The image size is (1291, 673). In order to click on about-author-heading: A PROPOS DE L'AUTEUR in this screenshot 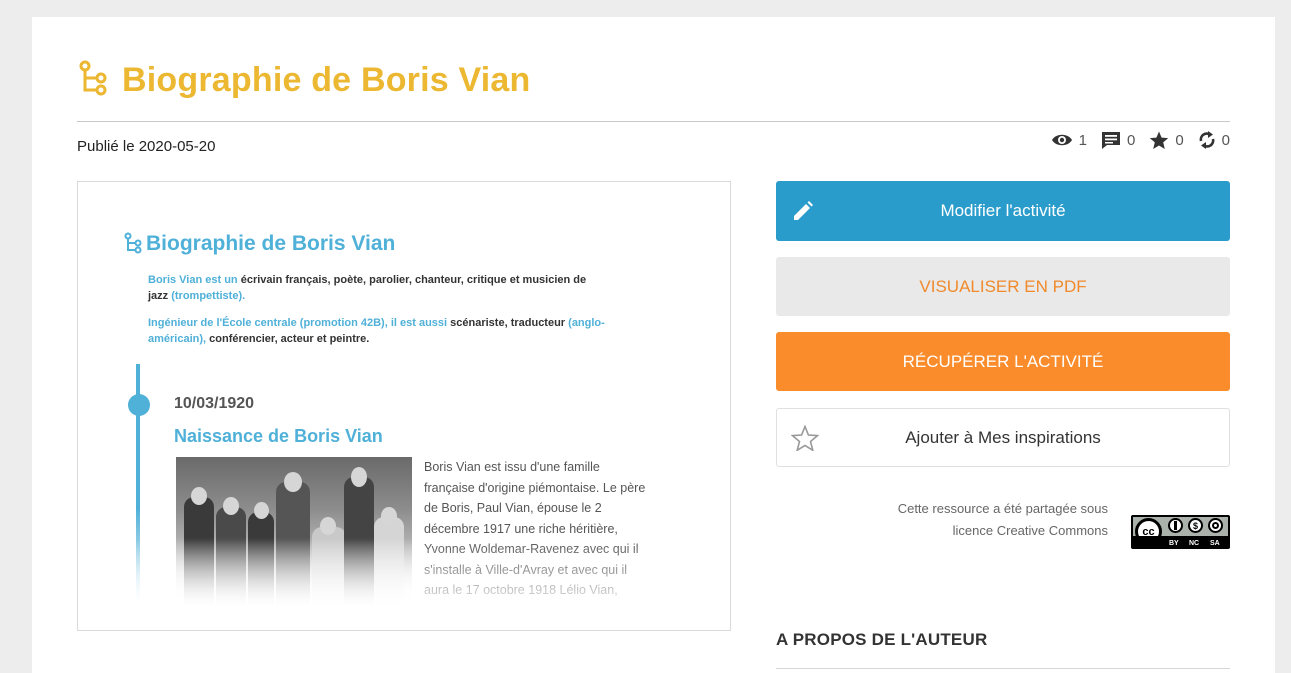, I will do `click(882, 639)`.